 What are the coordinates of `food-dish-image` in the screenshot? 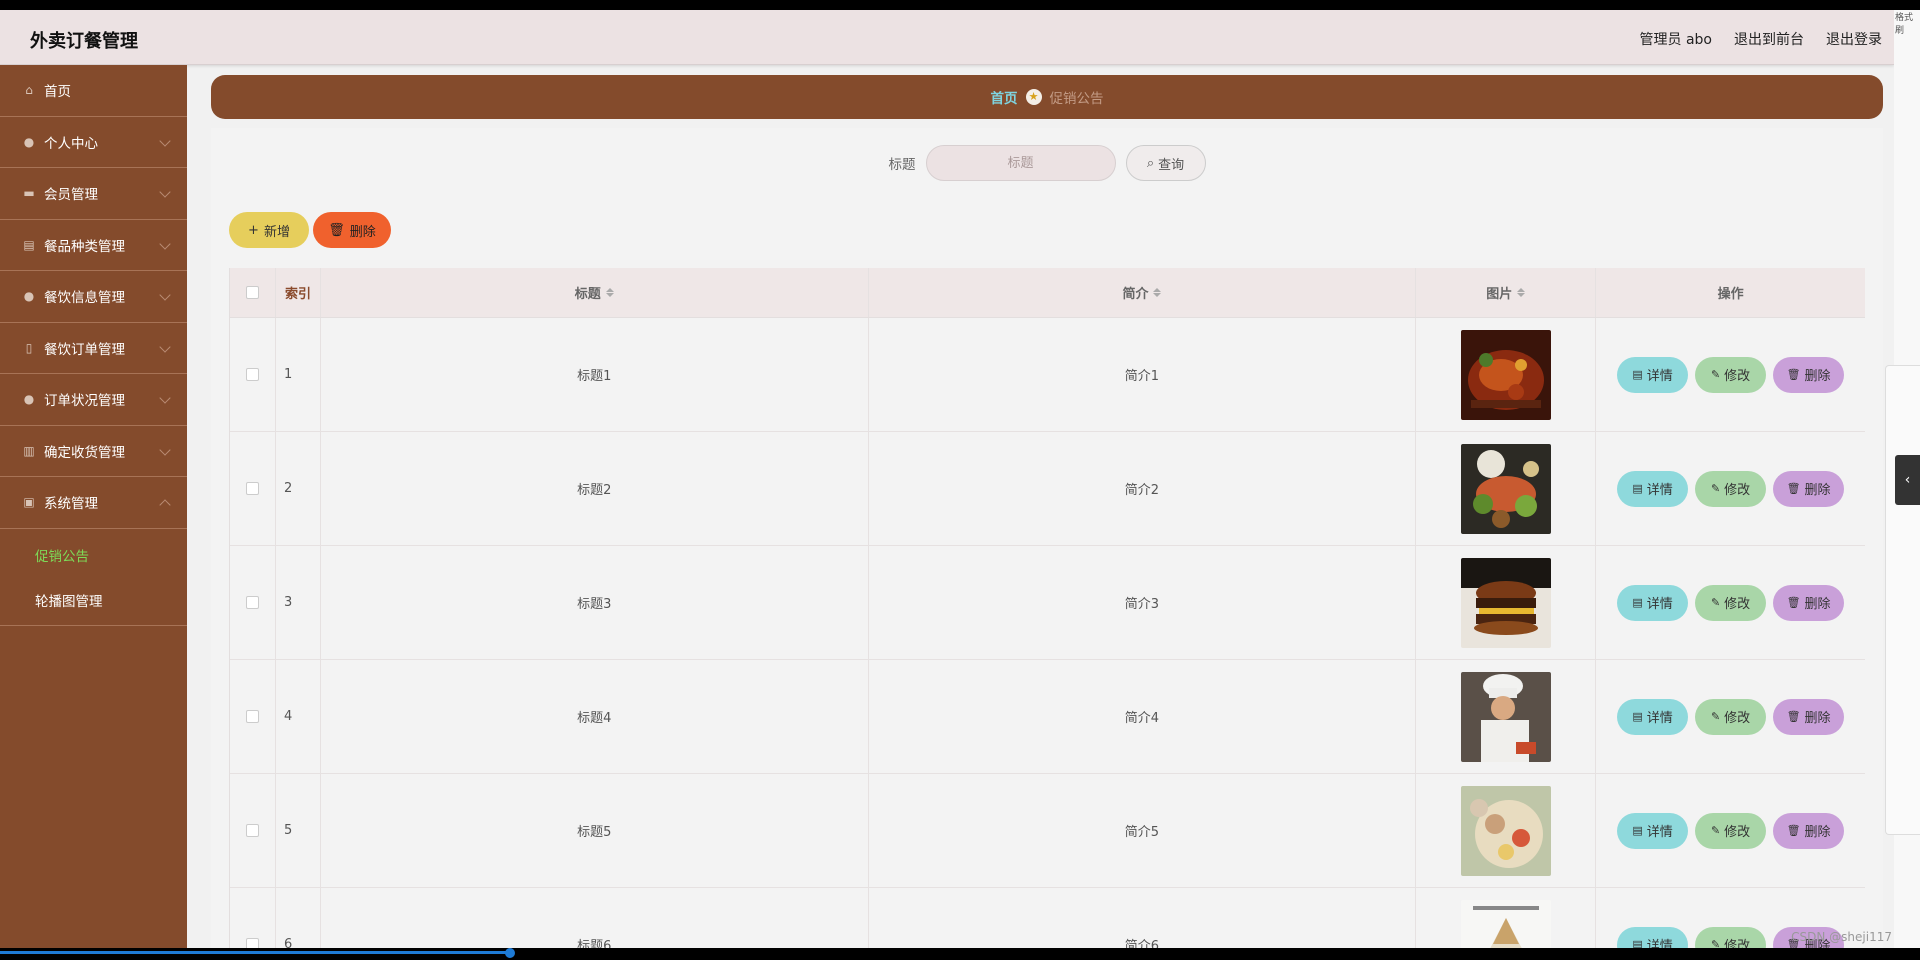 It's located at (1505, 374).